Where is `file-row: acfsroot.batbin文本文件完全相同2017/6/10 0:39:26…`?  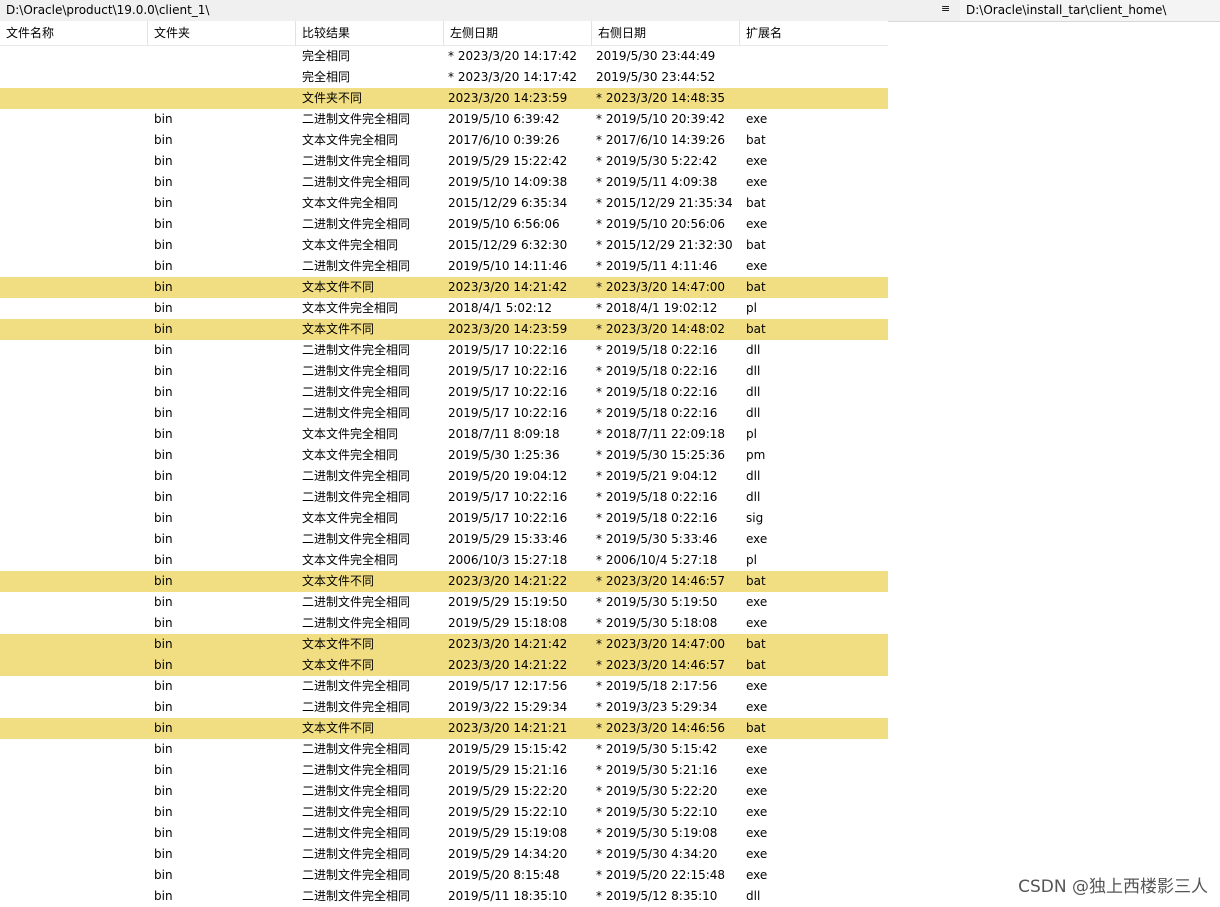
file-row: acfsroot.batbin文本文件完全相同2017/6/10 0:39:26… is located at coordinates (444, 140).